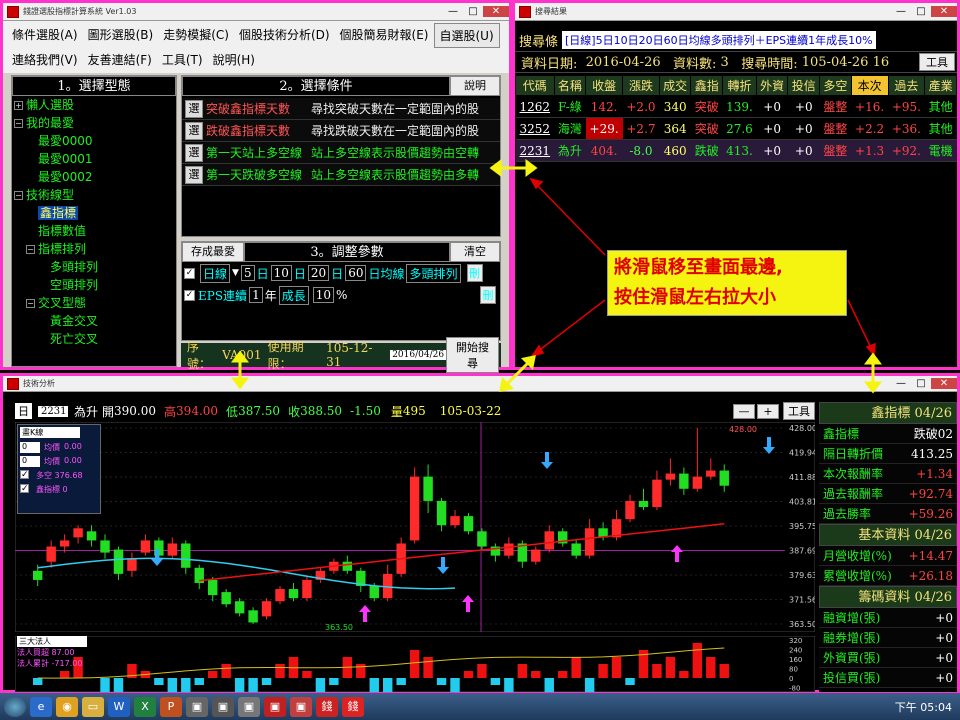 This screenshot has height=720, width=960. Describe the element at coordinates (284, 35) in the screenshot. I see `menu-item-3: 個股技術分析(D)` at that location.